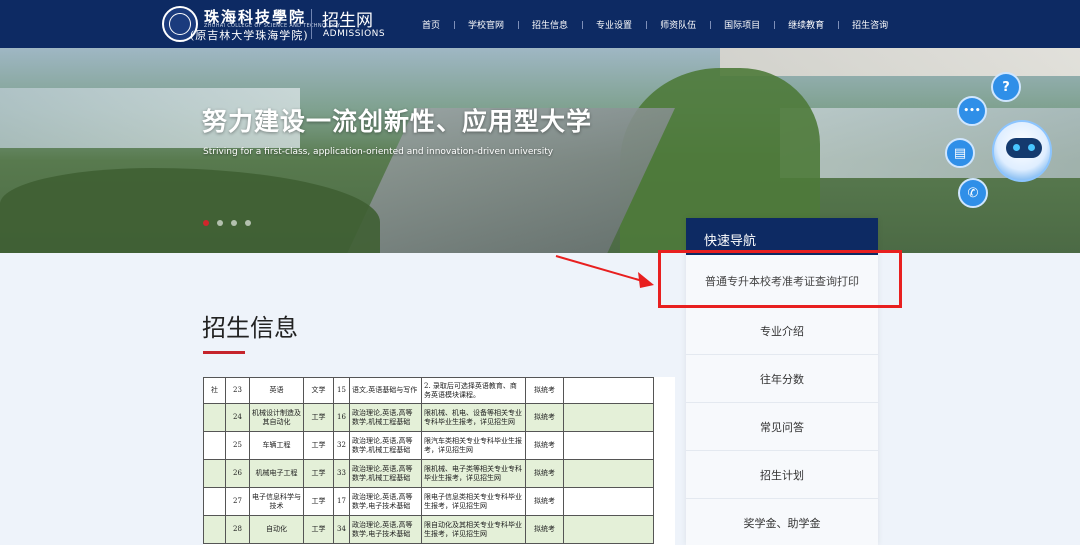  What do you see at coordinates (1006, 87) in the screenshot?
I see `question-icon: ?` at bounding box center [1006, 87].